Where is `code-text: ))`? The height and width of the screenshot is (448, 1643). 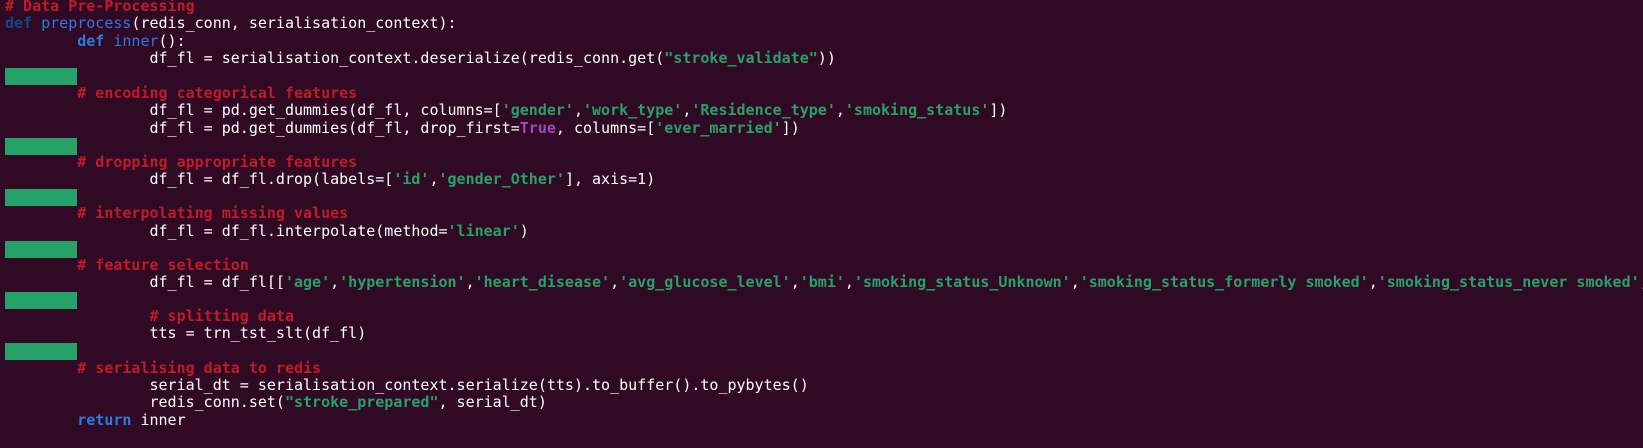 code-text: )) is located at coordinates (826, 58).